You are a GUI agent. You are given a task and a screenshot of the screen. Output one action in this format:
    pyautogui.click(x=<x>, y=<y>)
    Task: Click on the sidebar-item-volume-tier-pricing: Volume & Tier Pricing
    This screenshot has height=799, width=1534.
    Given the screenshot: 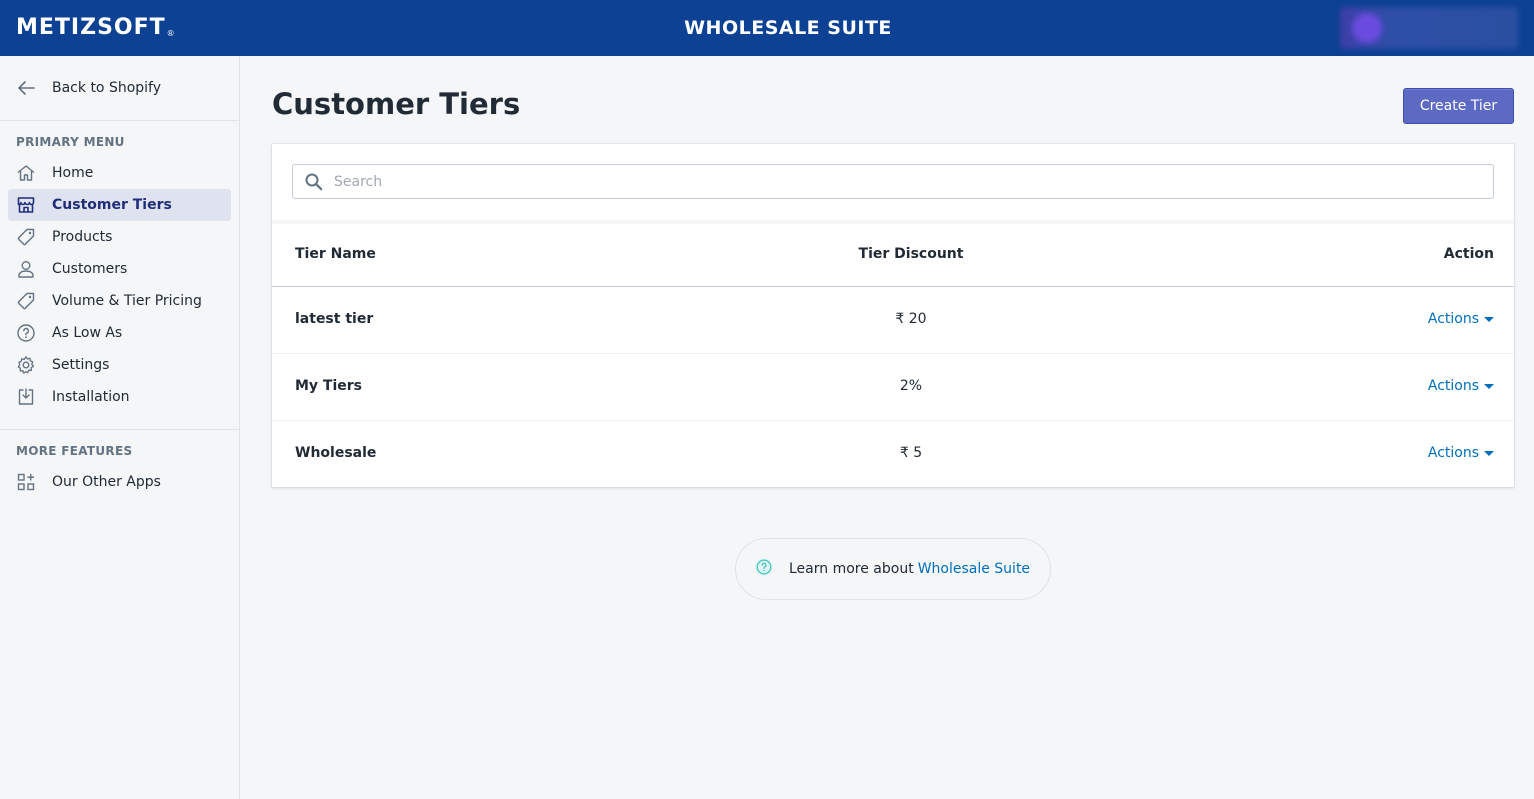 What is the action you would take?
    pyautogui.click(x=119, y=301)
    